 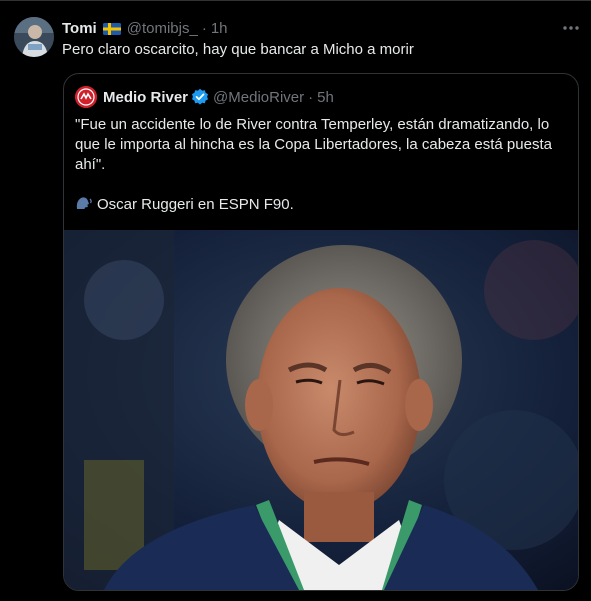 What do you see at coordinates (219, 28) in the screenshot?
I see `timestamp: 1h` at bounding box center [219, 28].